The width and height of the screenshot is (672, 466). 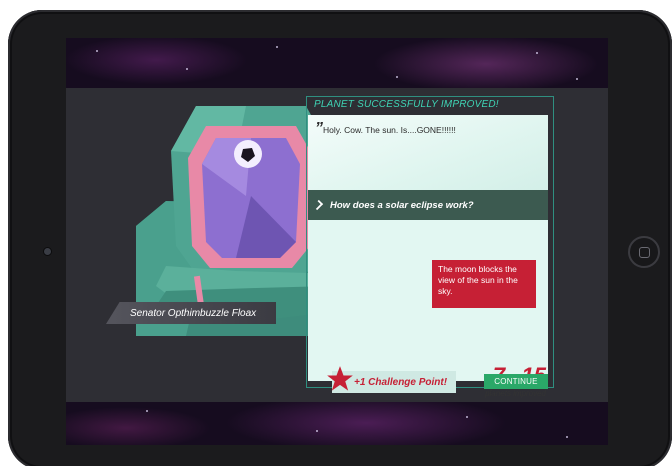 What do you see at coordinates (340, 378) in the screenshot?
I see `star-icon` at bounding box center [340, 378].